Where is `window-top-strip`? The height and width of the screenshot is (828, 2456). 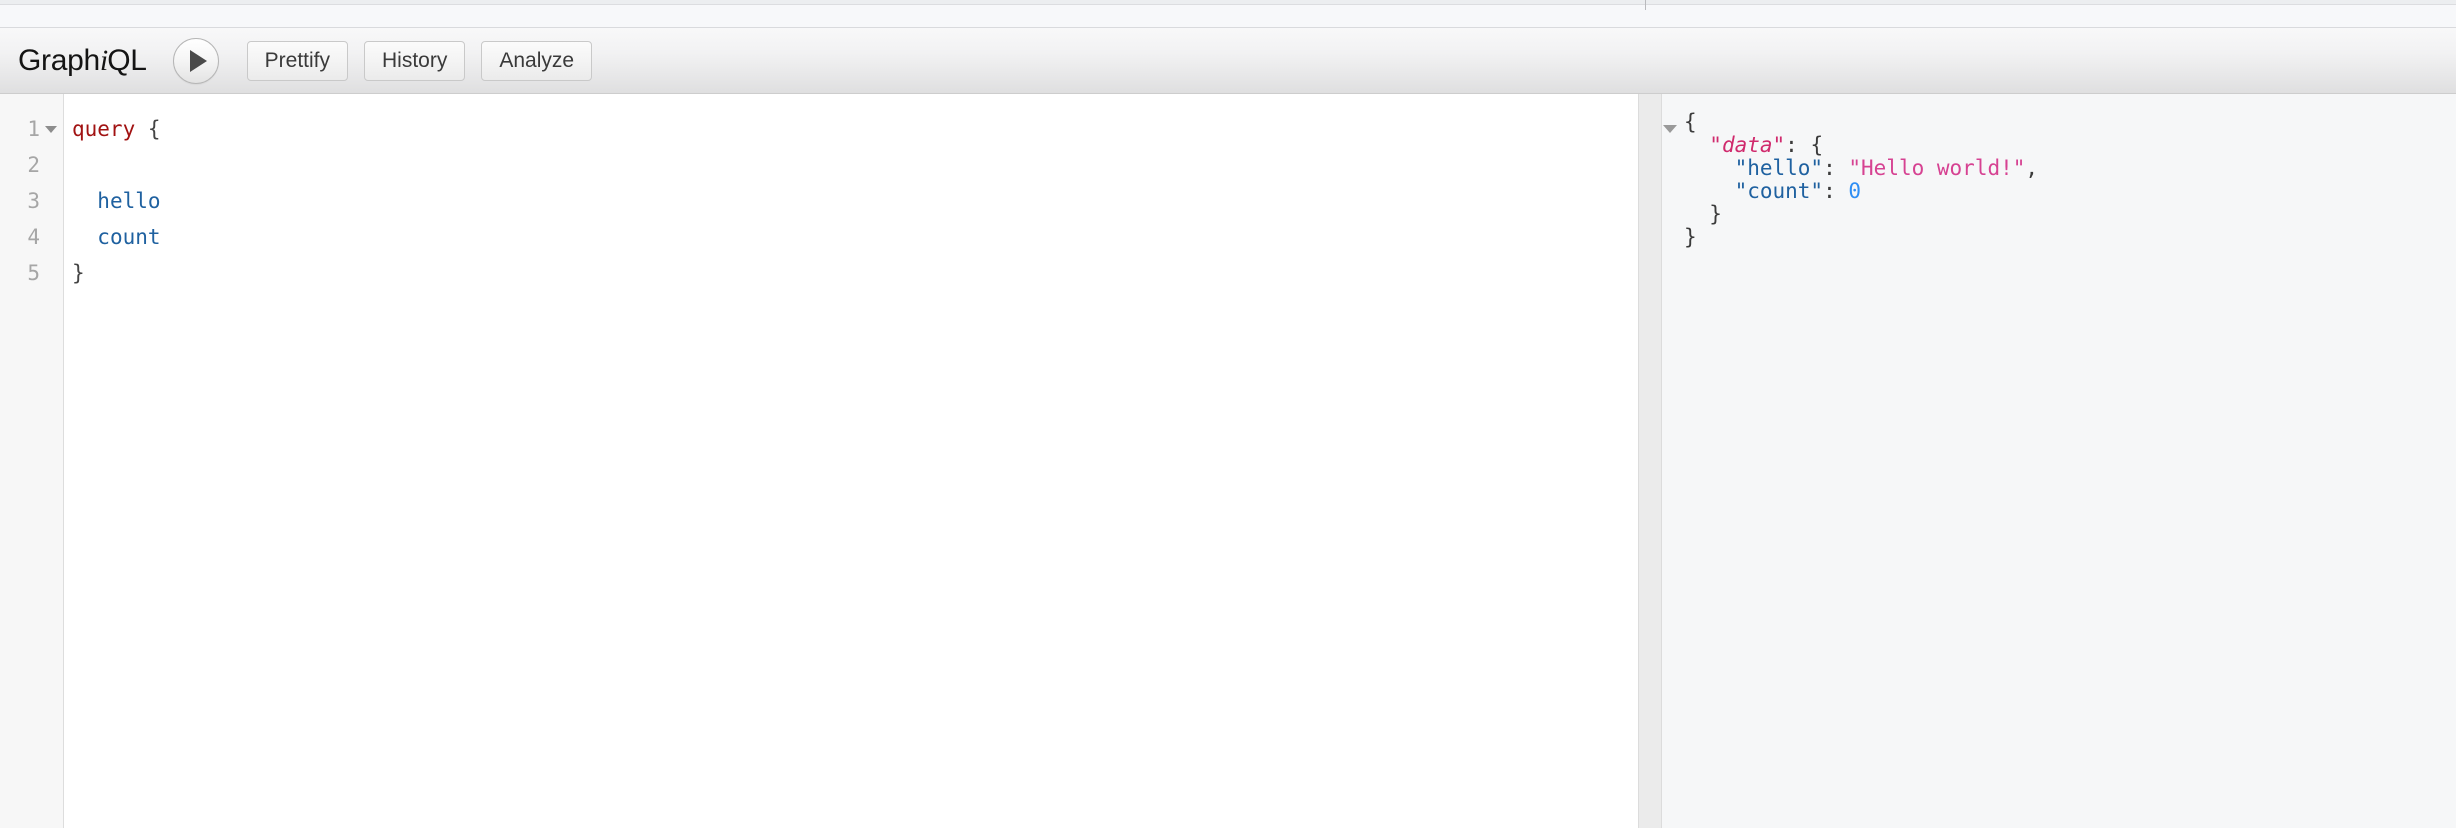 window-top-strip is located at coordinates (1228, 14).